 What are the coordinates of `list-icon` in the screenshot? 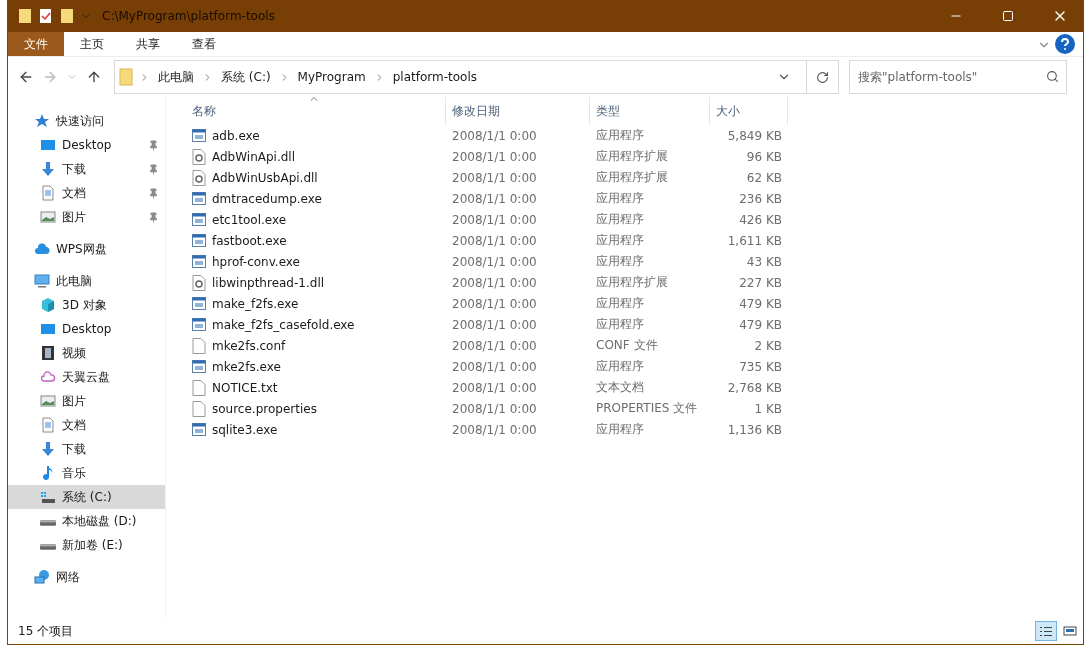 It's located at (1046, 631).